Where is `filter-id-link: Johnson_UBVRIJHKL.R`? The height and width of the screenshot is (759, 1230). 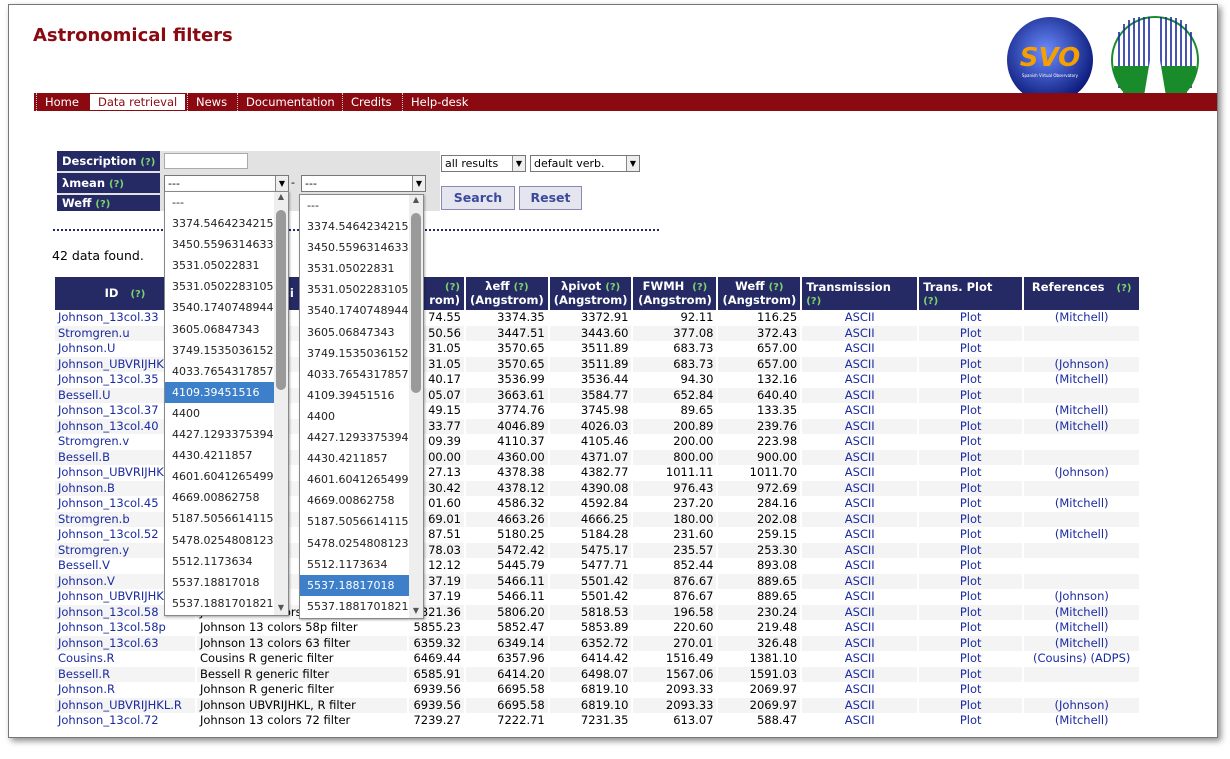 filter-id-link: Johnson_UBVRIJHKL.R is located at coordinates (125, 705).